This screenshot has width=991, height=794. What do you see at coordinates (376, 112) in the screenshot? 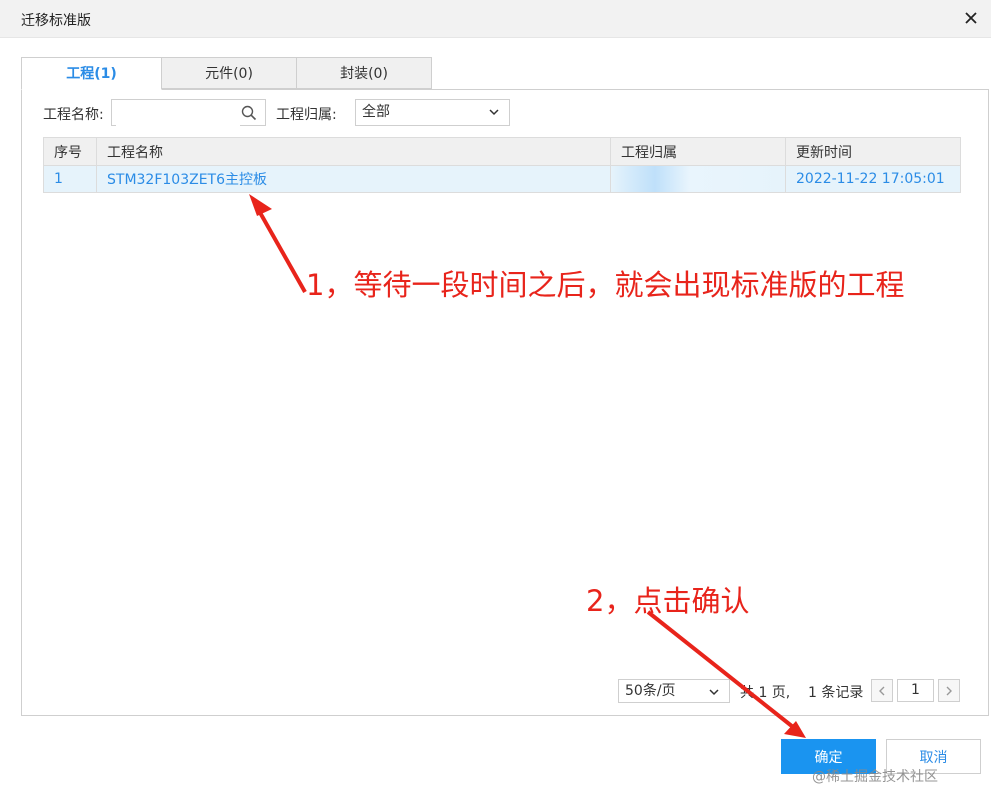
I see `project-owner-selected: 全部` at bounding box center [376, 112].